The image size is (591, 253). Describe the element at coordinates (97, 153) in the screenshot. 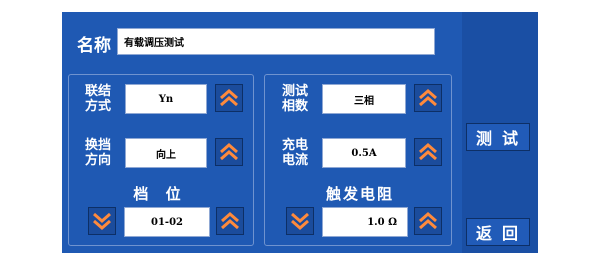

I see `direction-label: 换挡 方向` at that location.